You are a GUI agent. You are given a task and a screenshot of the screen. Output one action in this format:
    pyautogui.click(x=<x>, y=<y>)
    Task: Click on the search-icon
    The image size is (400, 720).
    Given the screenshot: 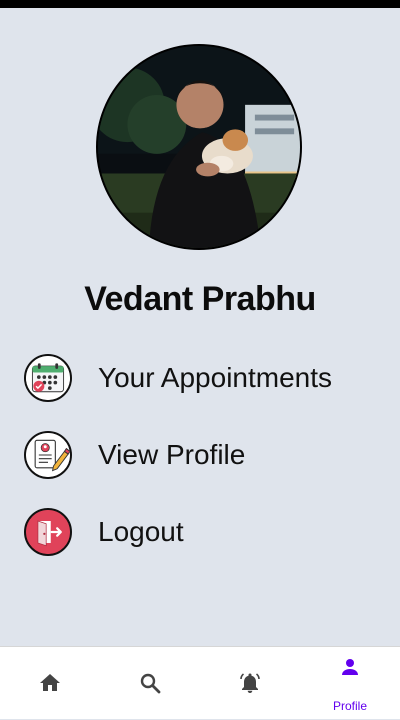 What is the action you would take?
    pyautogui.click(x=150, y=683)
    